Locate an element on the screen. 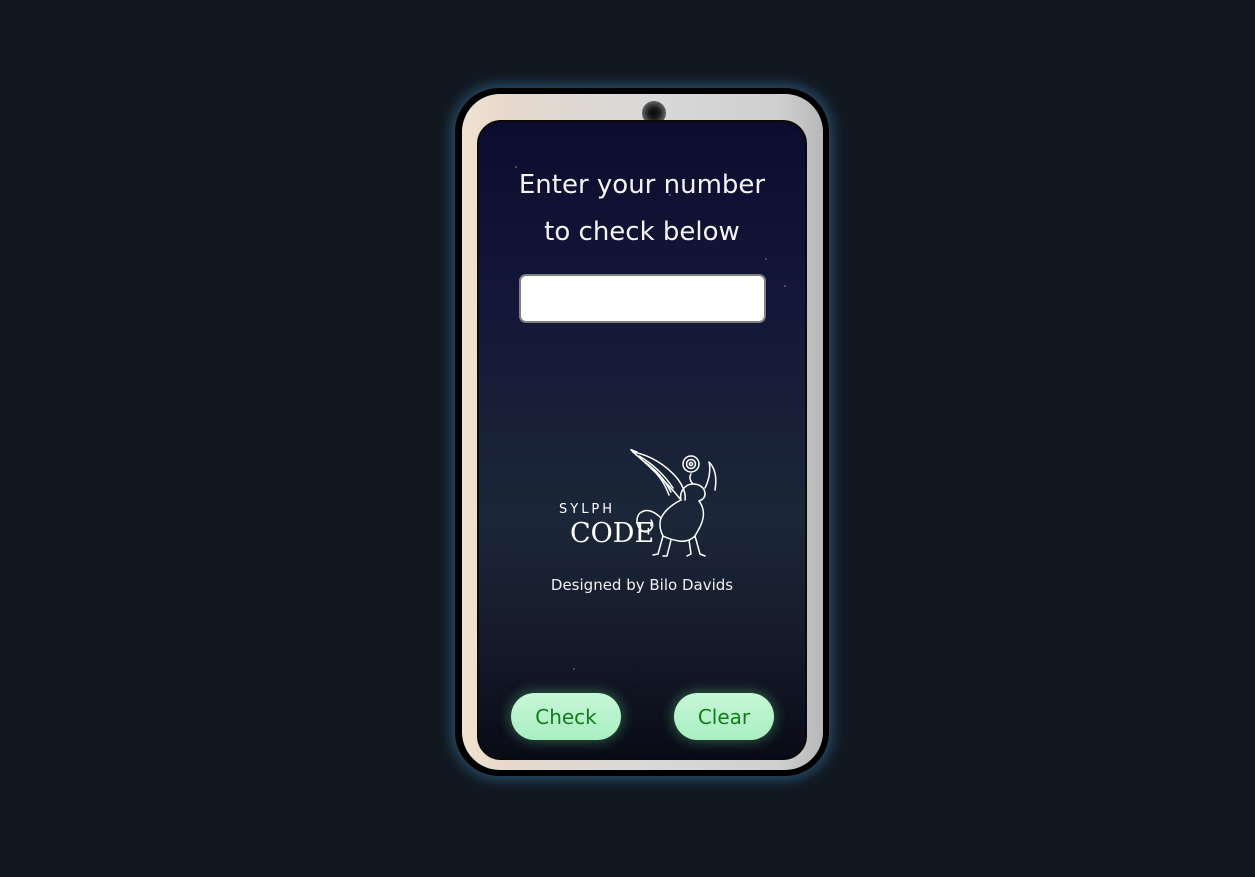  check-button: Check is located at coordinates (566, 716).